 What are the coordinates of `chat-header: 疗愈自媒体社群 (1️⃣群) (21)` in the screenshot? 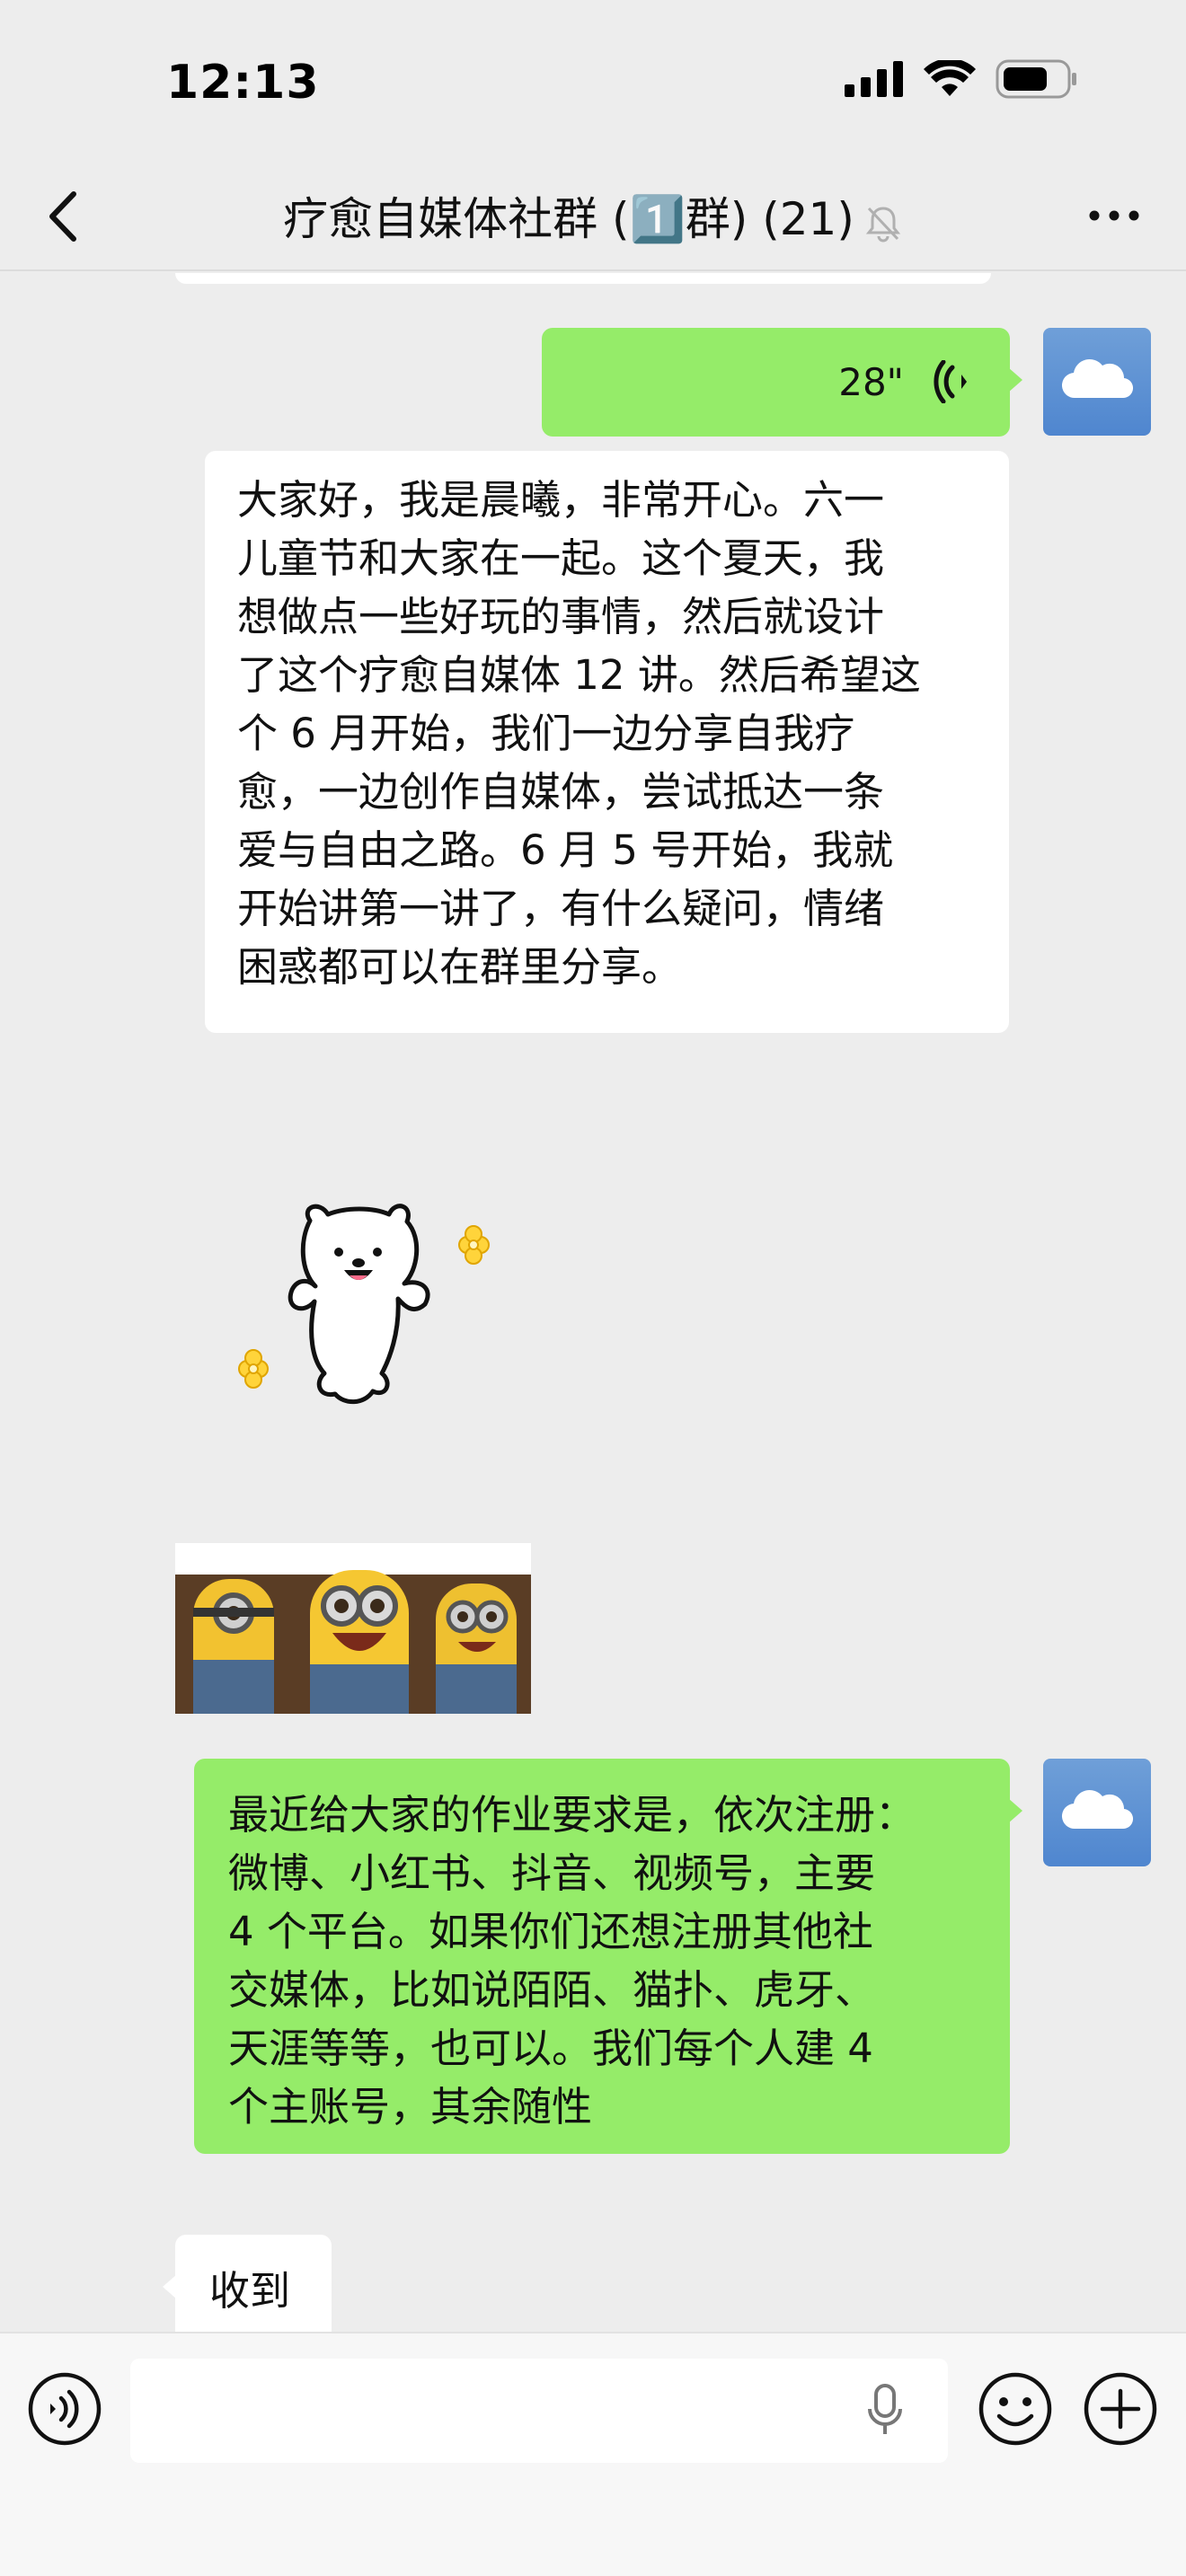 It's located at (593, 216).